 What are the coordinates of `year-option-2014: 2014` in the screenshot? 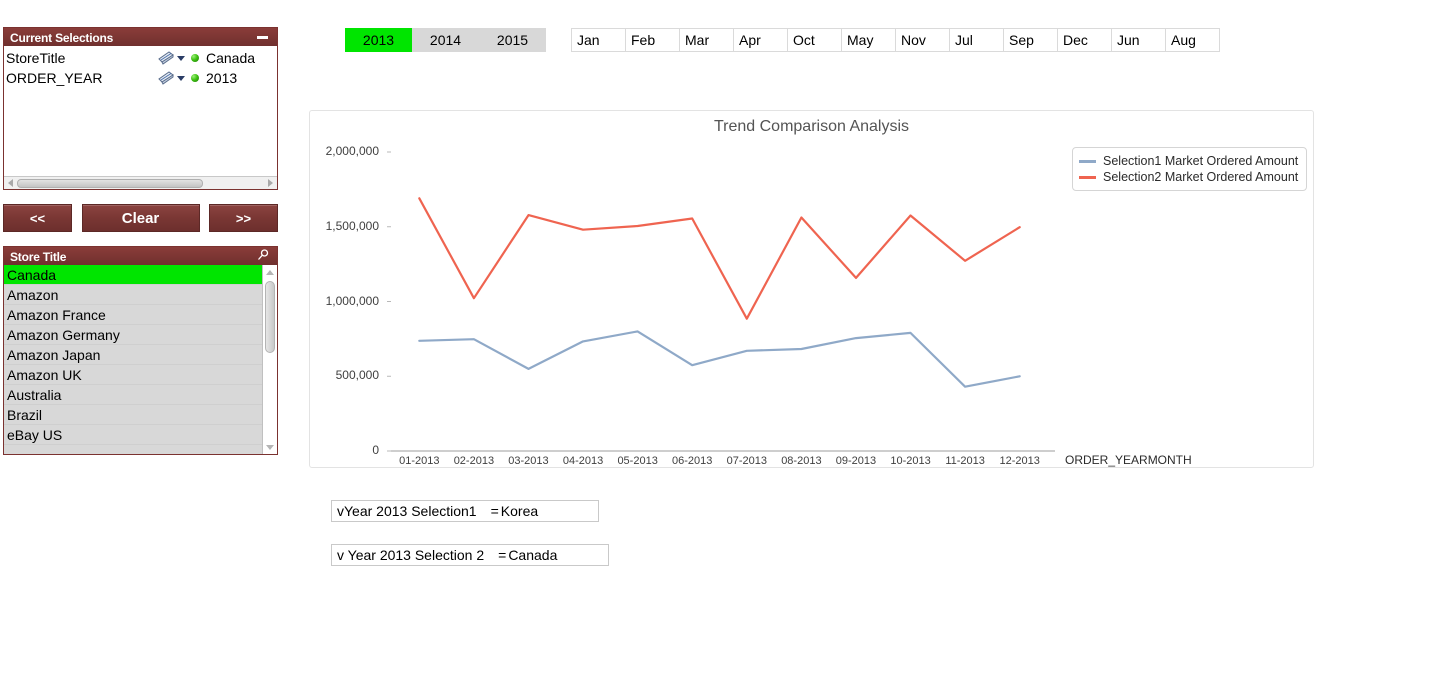 It's located at (445, 40).